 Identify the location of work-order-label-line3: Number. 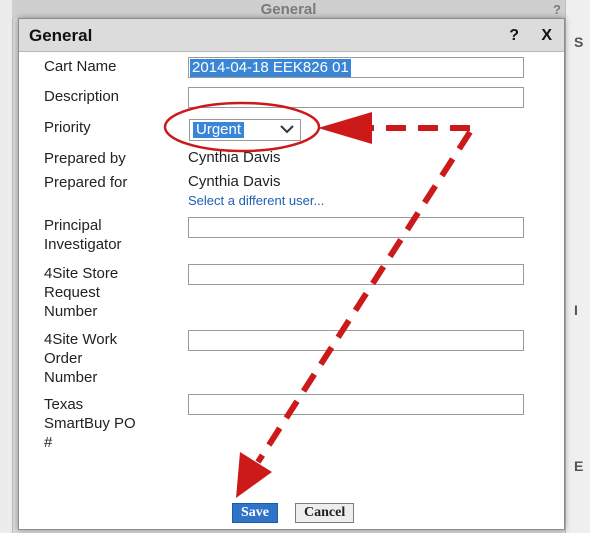
(71, 377).